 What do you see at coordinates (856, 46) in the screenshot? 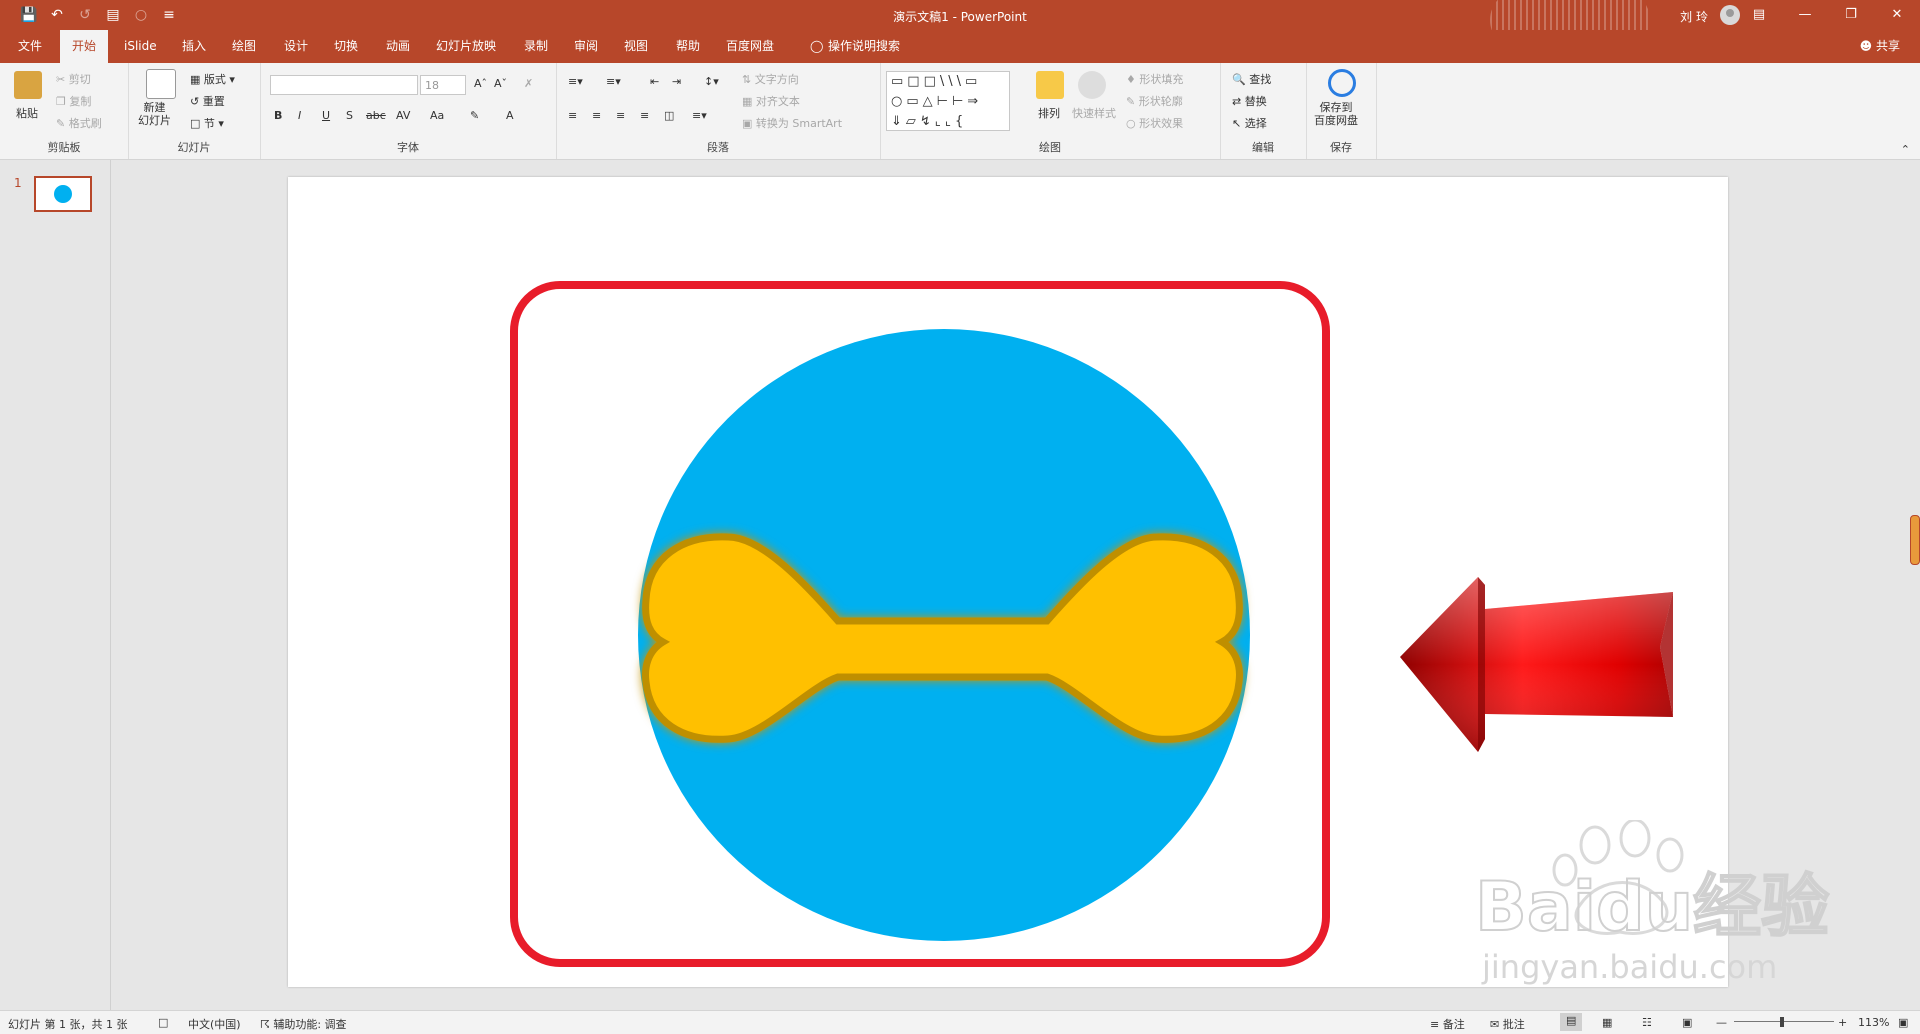
I see `tell-me-search: ◯ 操作说明搜索` at bounding box center [856, 46].